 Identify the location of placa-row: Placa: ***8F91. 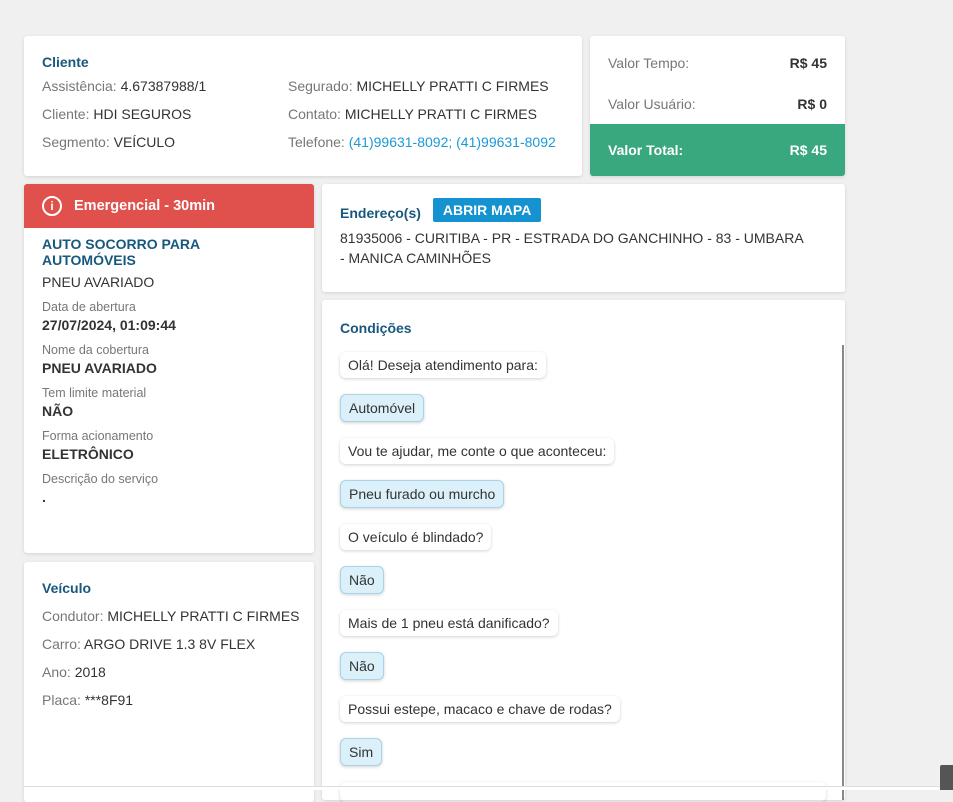
(88, 700).